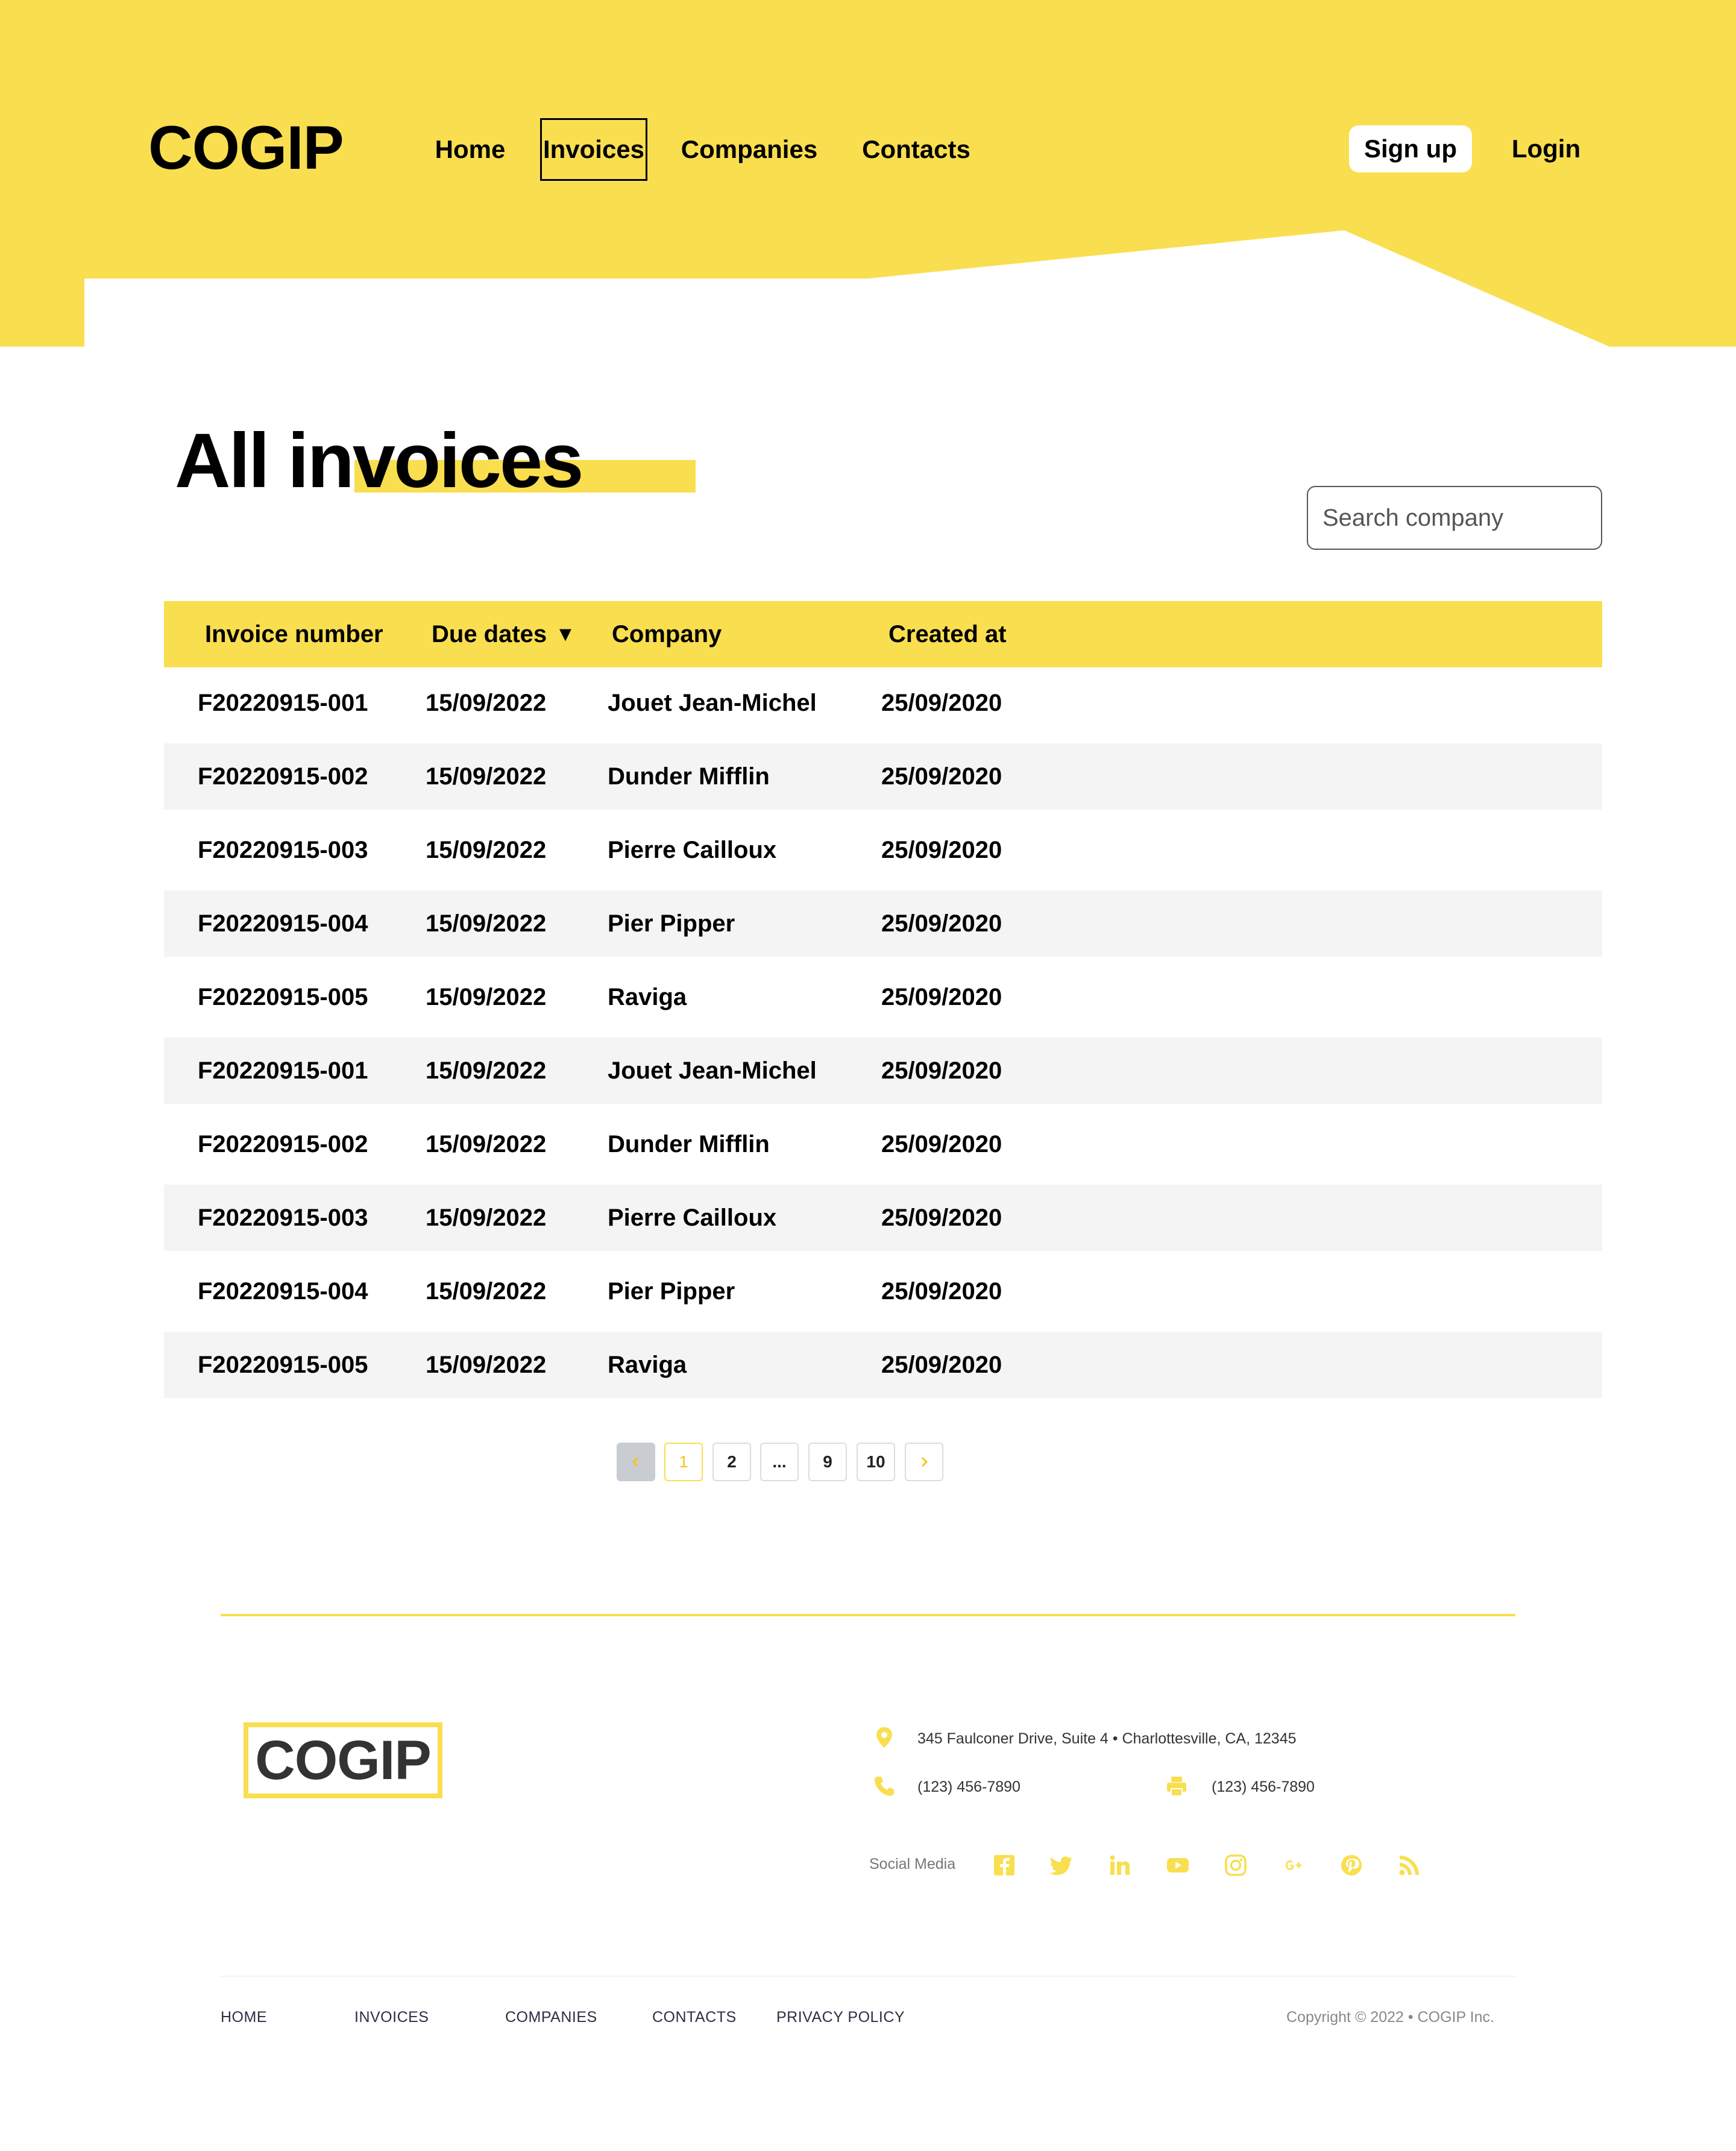  I want to click on column-due-dates: Due dates ▼, so click(504, 634).